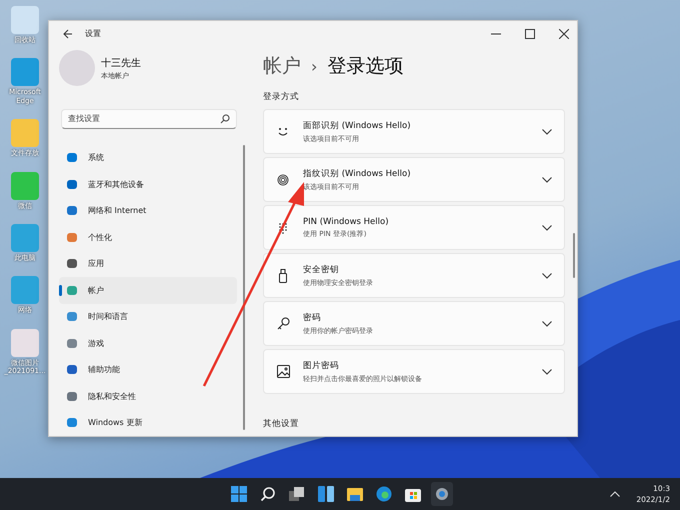 The image size is (680, 510). What do you see at coordinates (225, 119) in the screenshot?
I see `search-icon` at bounding box center [225, 119].